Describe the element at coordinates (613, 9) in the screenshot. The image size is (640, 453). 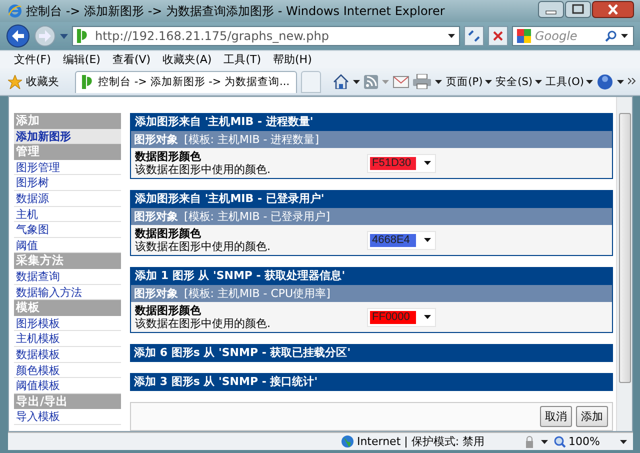
I see `close-icon` at that location.